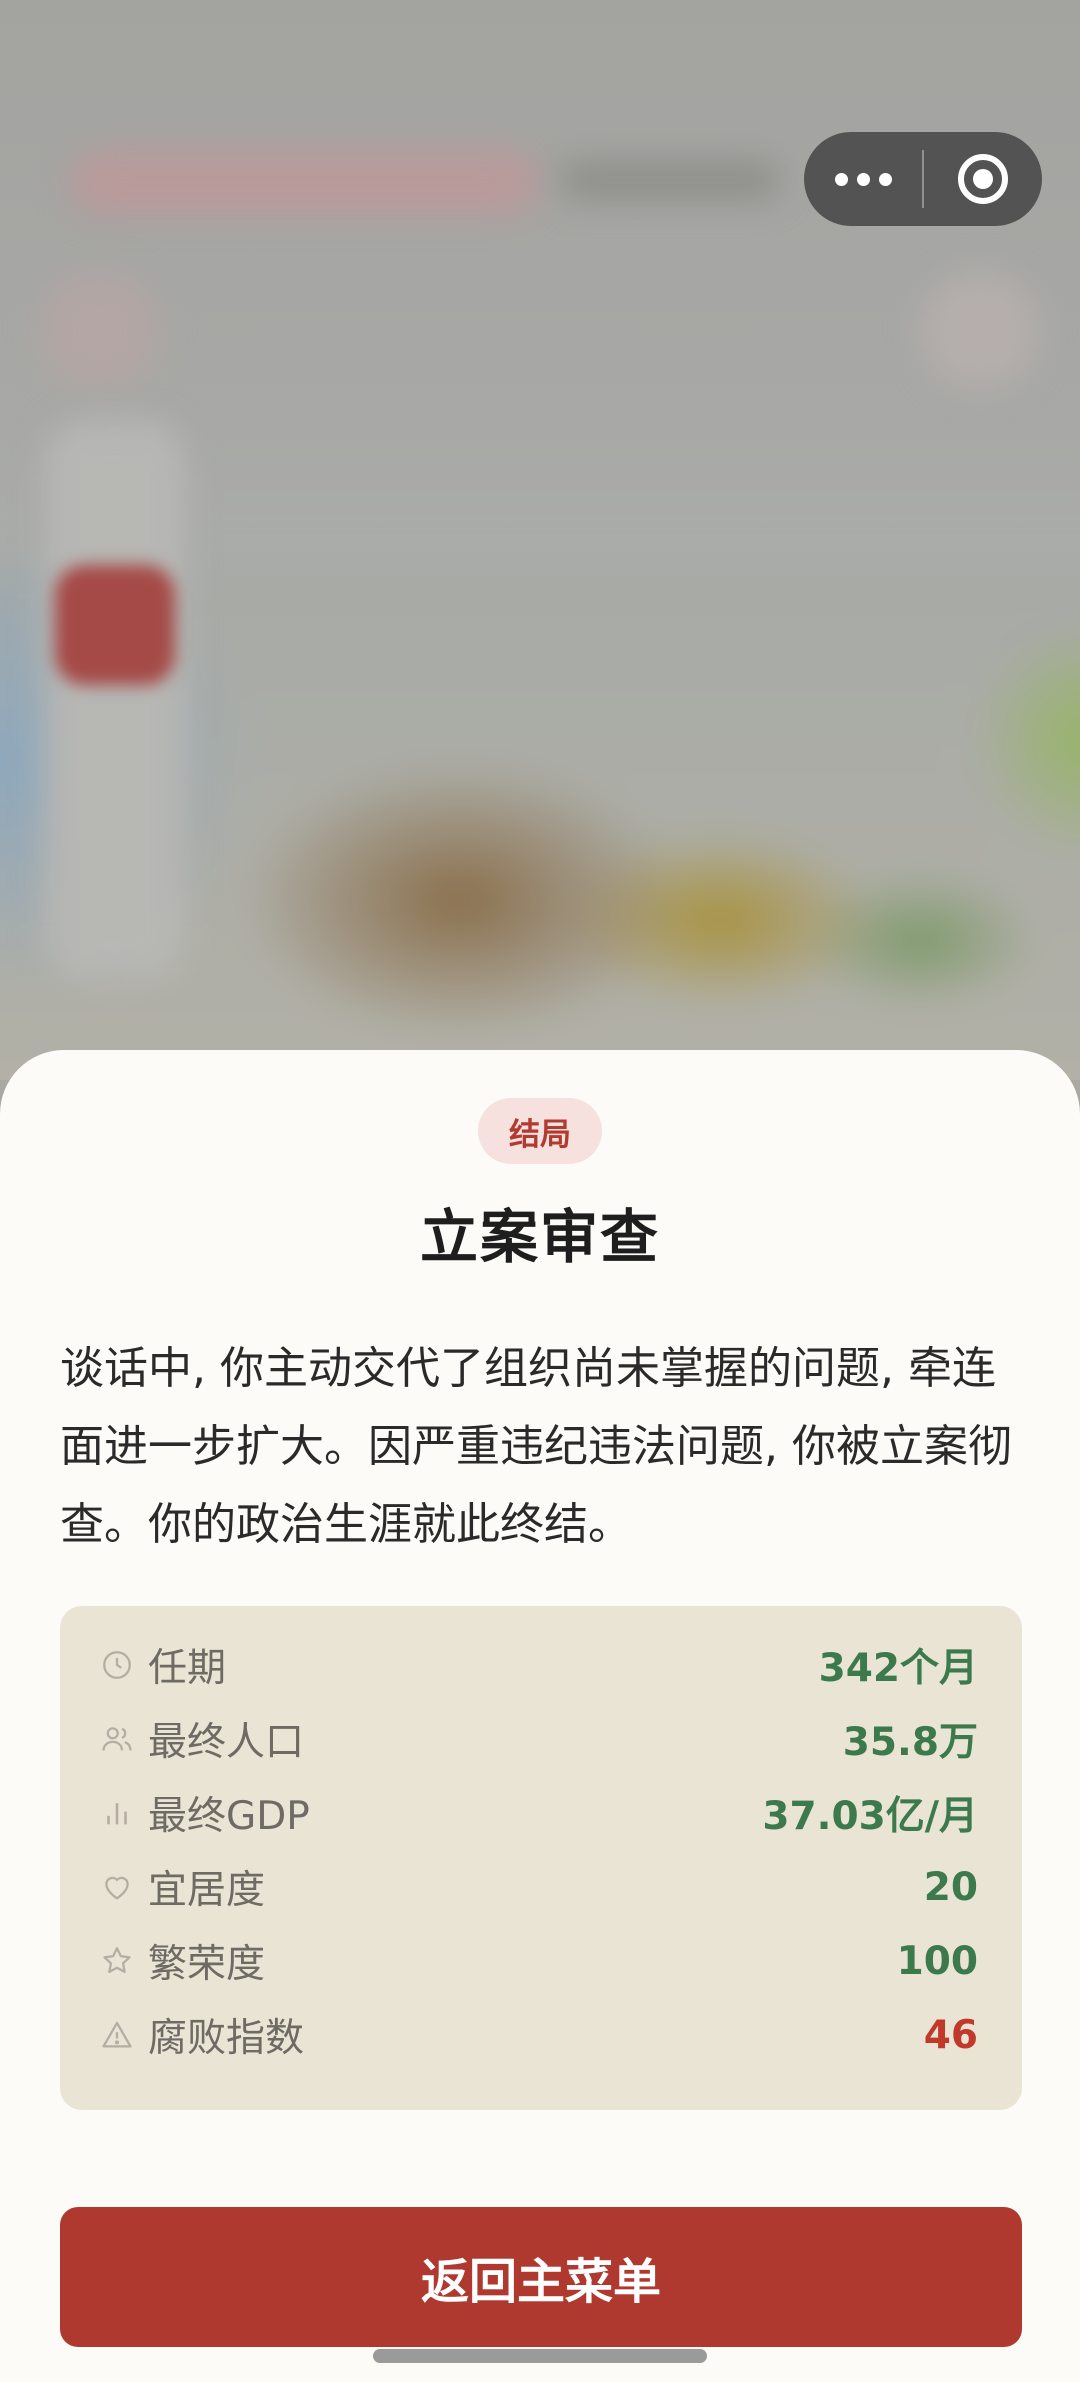  I want to click on stat-label: 最终人口, so click(226, 1742).